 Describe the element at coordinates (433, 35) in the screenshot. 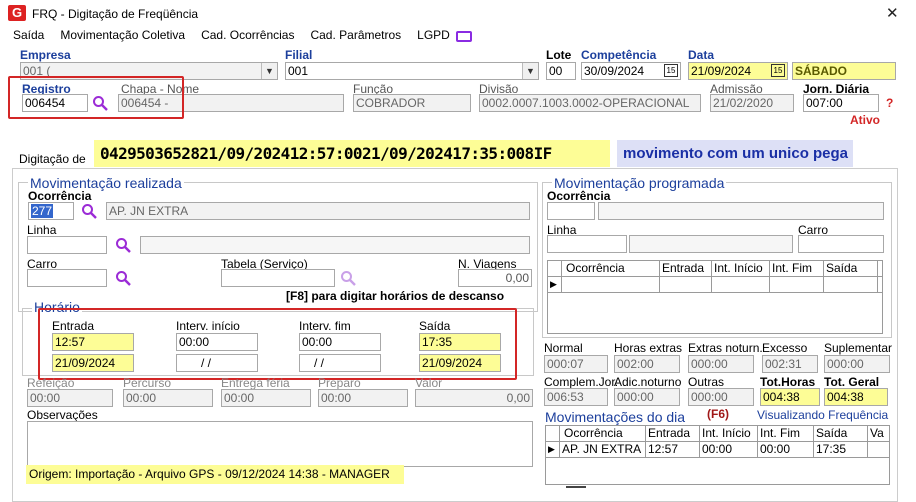

I see `menu-item-lgpd: LGPD` at that location.